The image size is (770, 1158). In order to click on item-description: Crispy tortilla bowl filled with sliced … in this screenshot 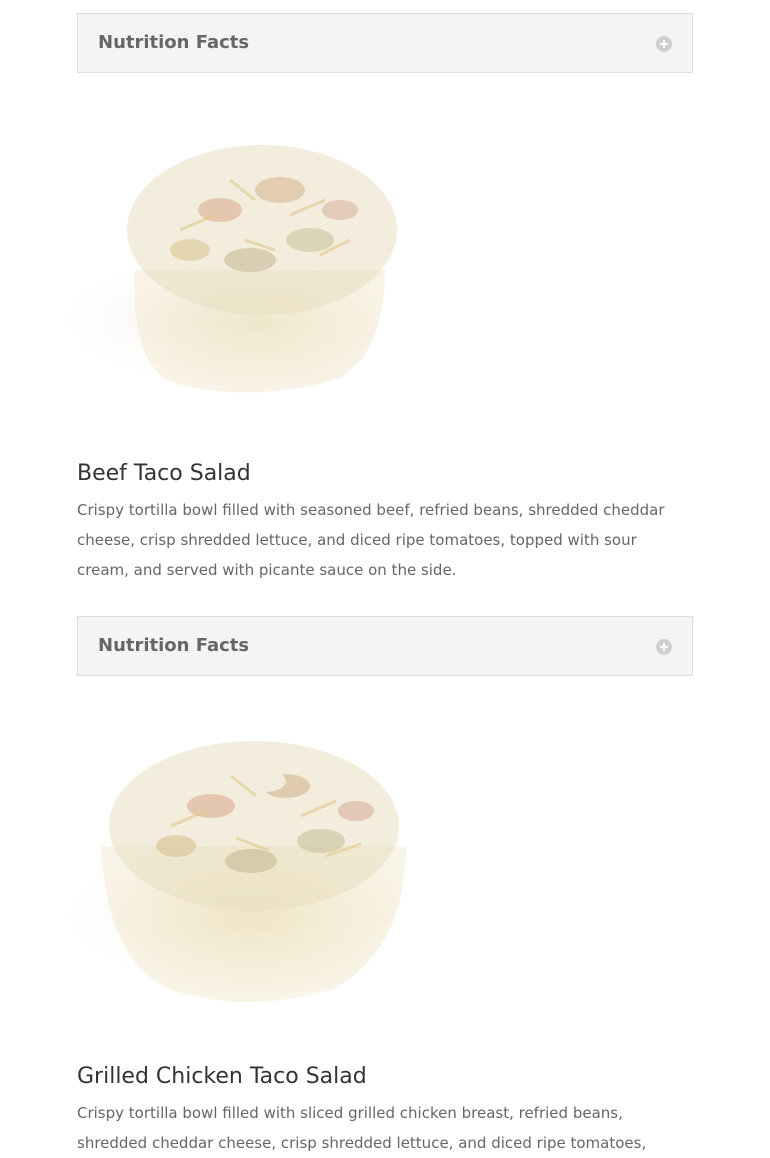, I will do `click(362, 1128)`.